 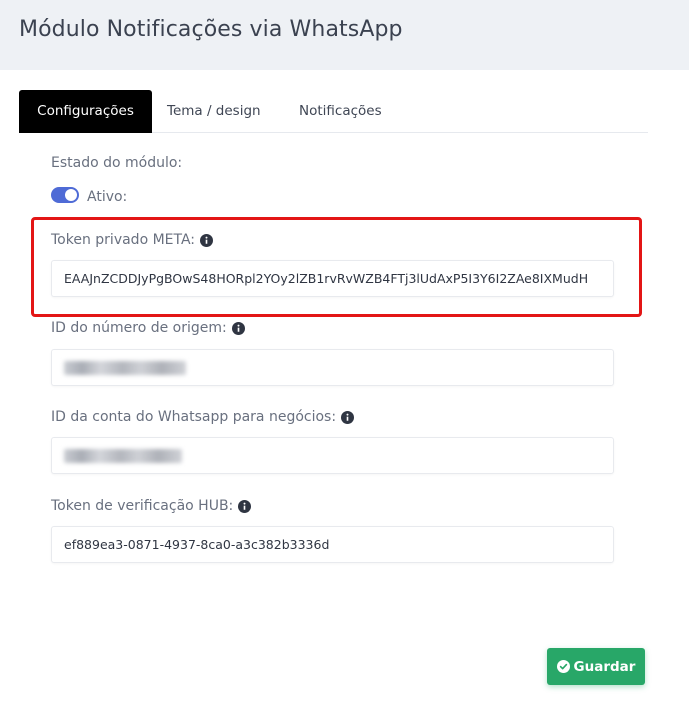 I want to click on hub-verify-token-label-text: Token de verificação HUB:, so click(x=142, y=506).